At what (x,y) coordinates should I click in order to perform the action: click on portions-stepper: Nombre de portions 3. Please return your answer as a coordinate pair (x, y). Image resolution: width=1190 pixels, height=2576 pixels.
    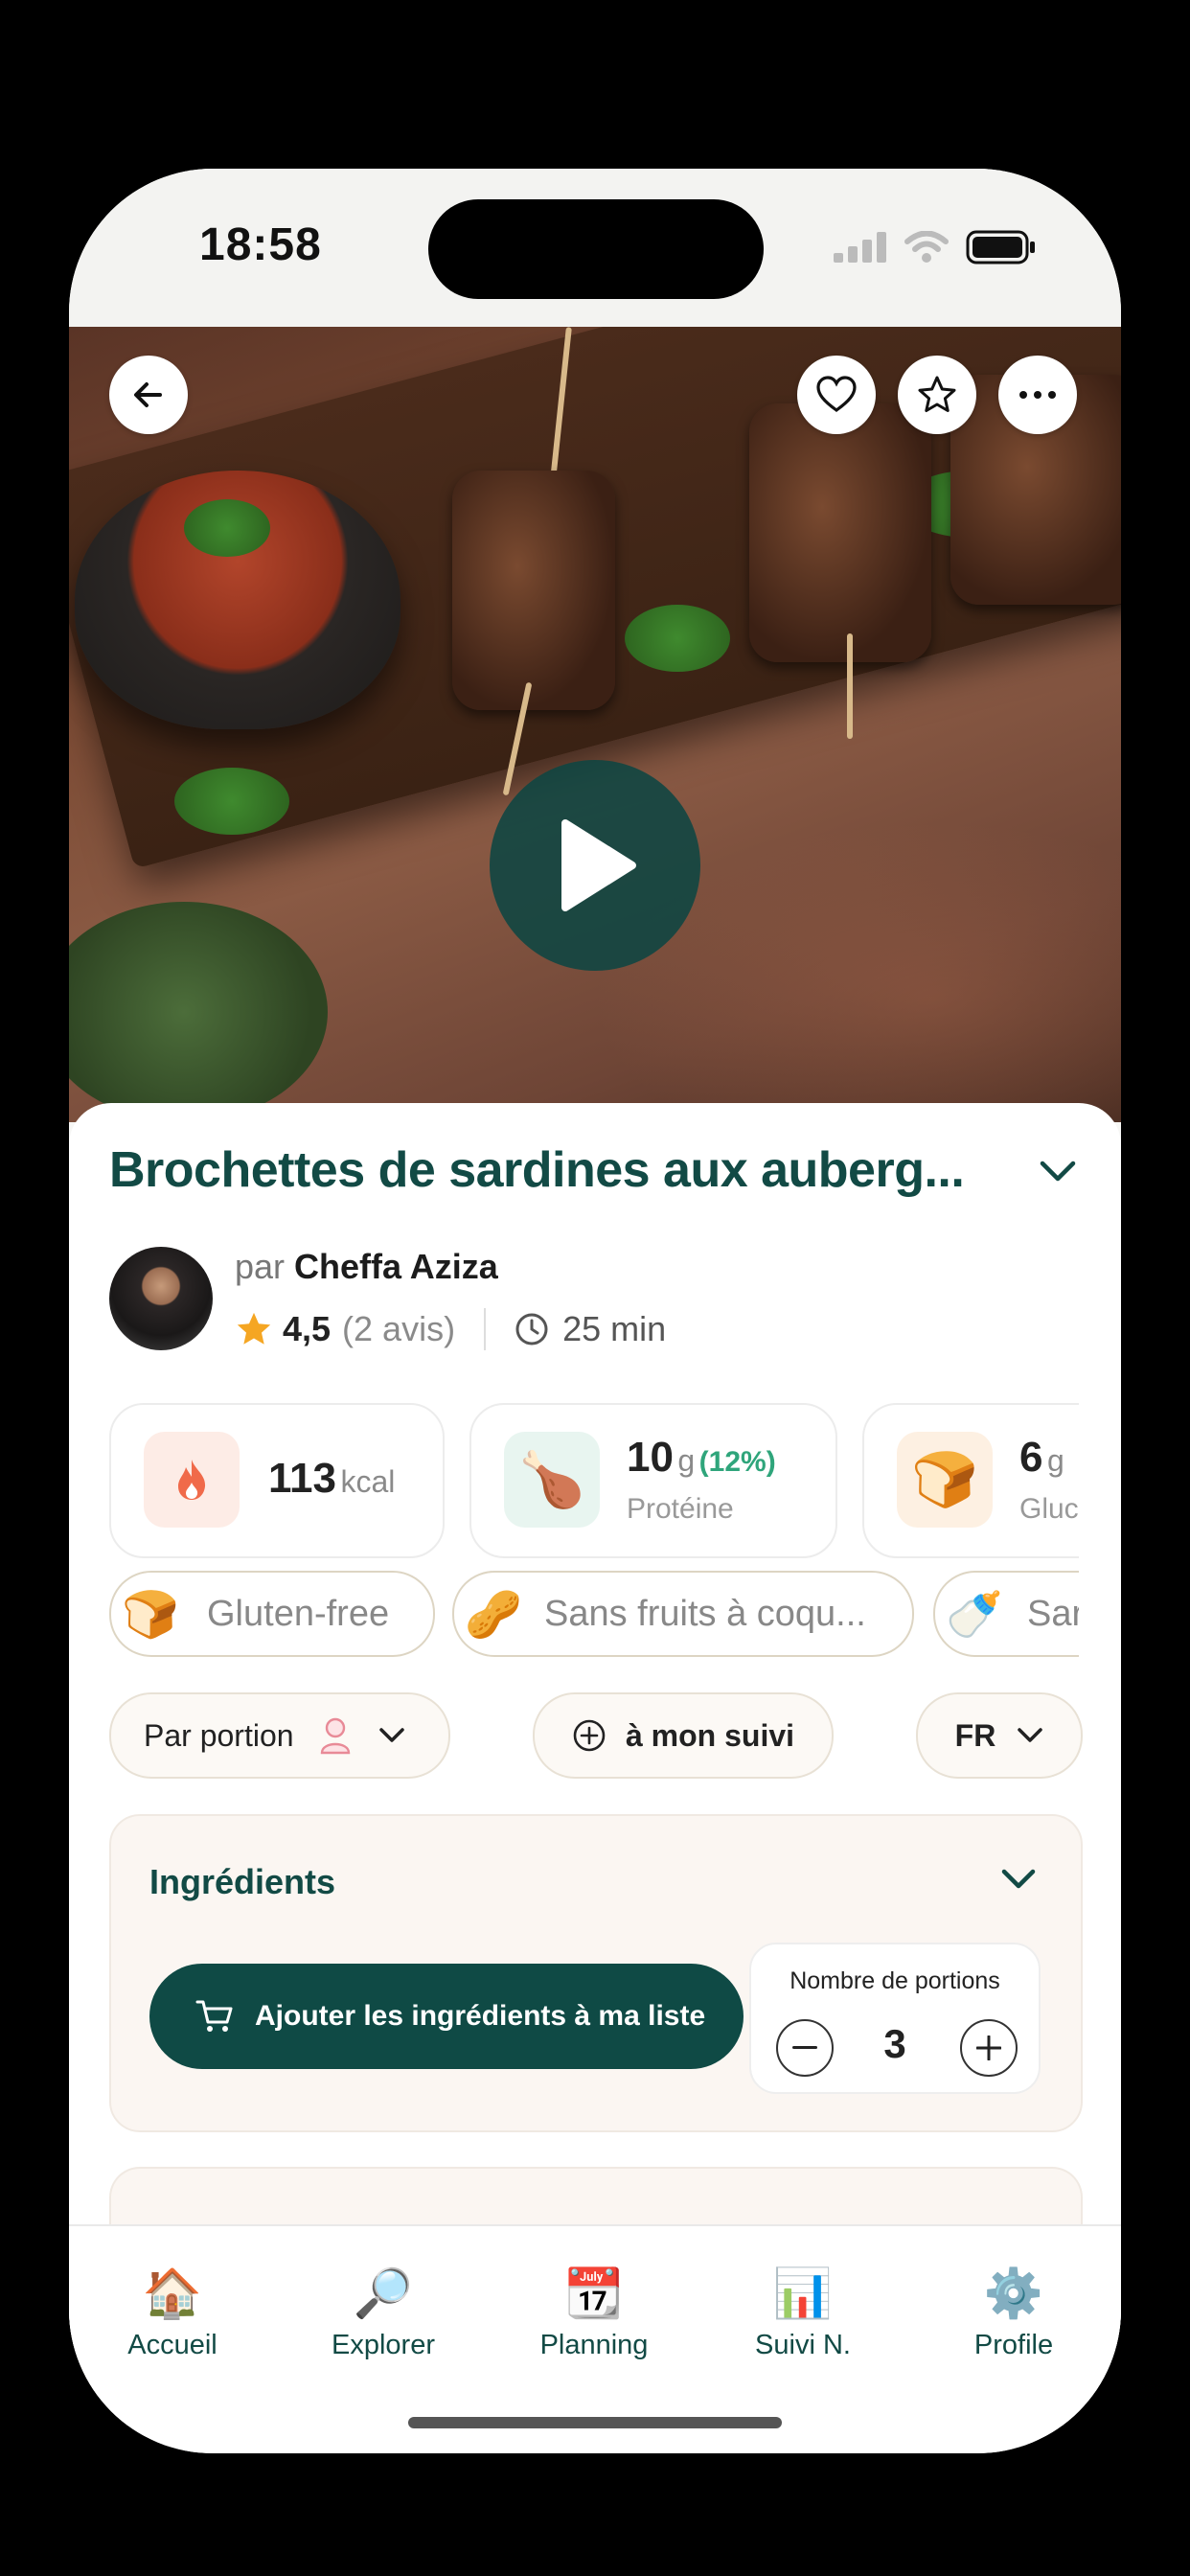
    Looking at the image, I should click on (895, 2019).